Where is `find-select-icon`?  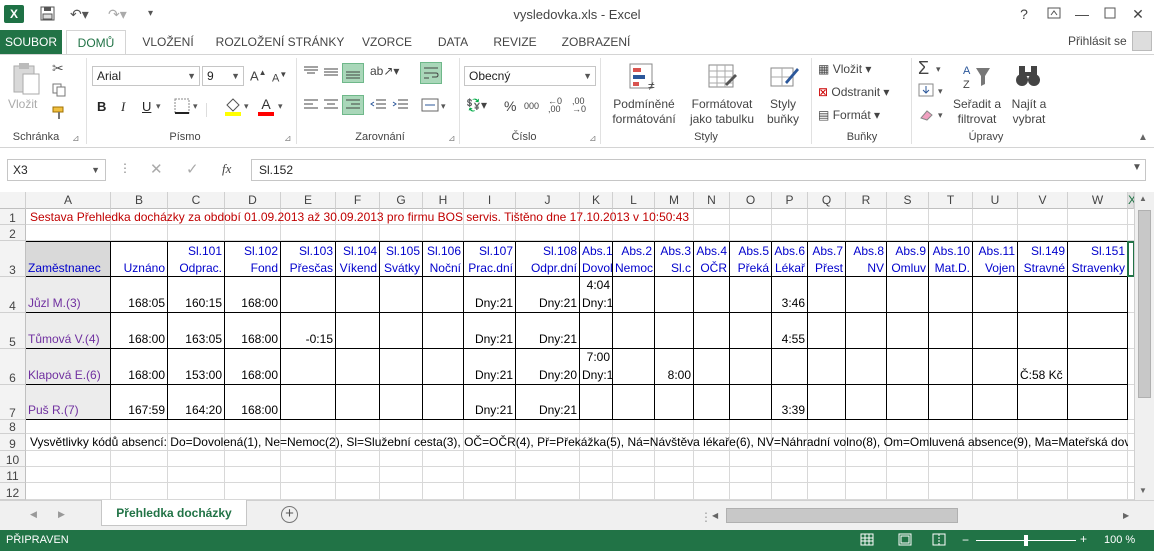
find-select-icon is located at coordinates (1028, 77).